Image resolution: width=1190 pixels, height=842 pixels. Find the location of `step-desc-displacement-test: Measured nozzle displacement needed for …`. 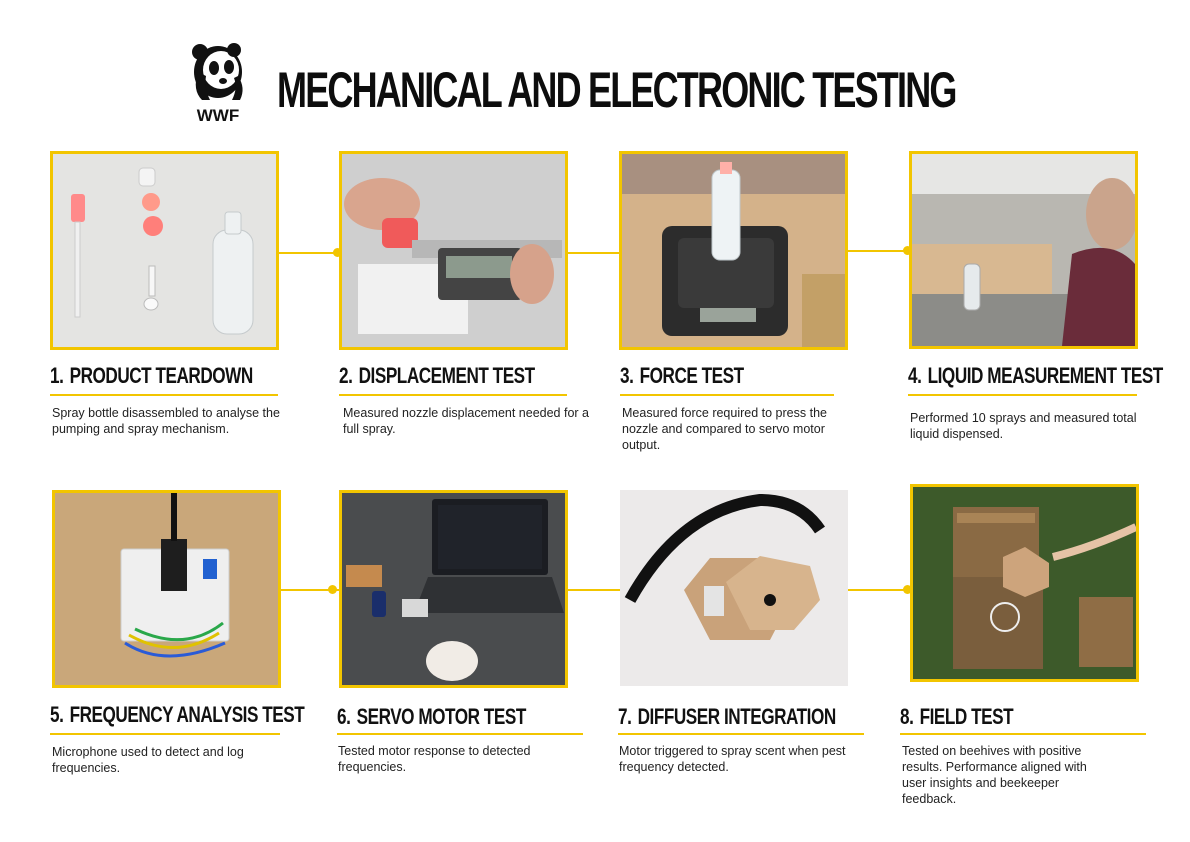

step-desc-displacement-test: Measured nozzle displacement needed for … is located at coordinates (466, 421).